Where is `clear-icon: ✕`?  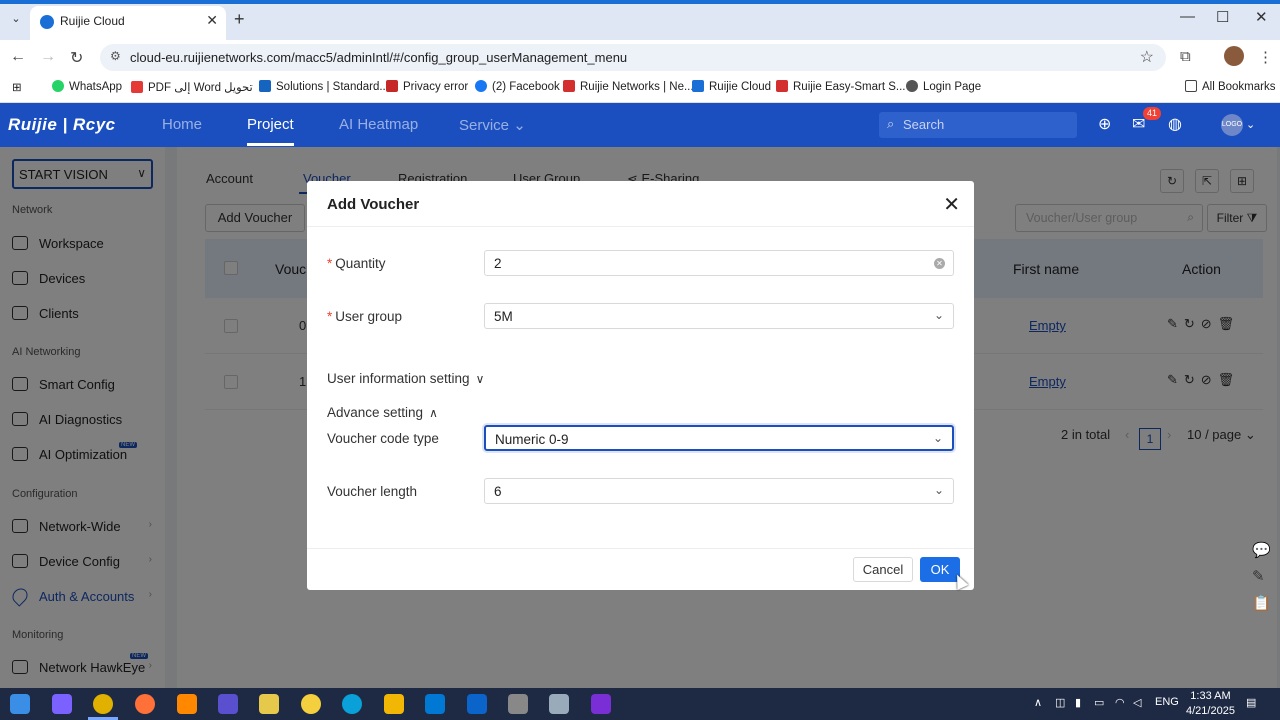
clear-icon: ✕ is located at coordinates (939, 263).